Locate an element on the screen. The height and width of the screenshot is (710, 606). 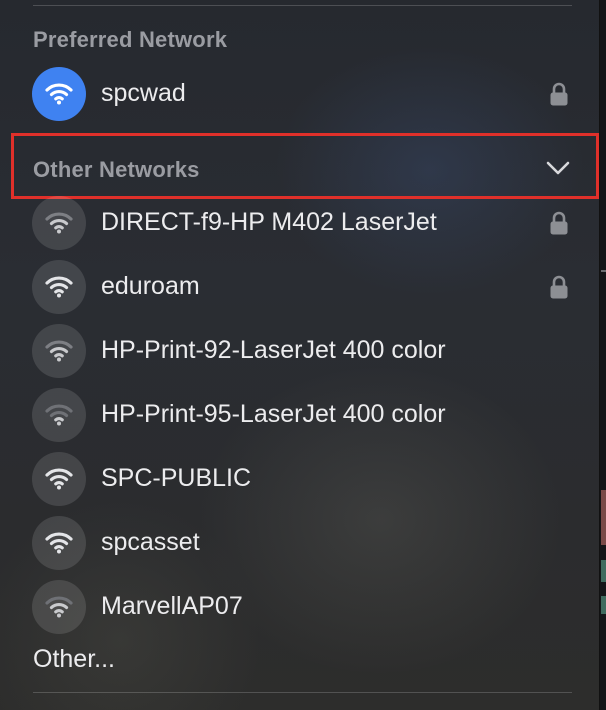
network-name: MarvellAP07 is located at coordinates (172, 606).